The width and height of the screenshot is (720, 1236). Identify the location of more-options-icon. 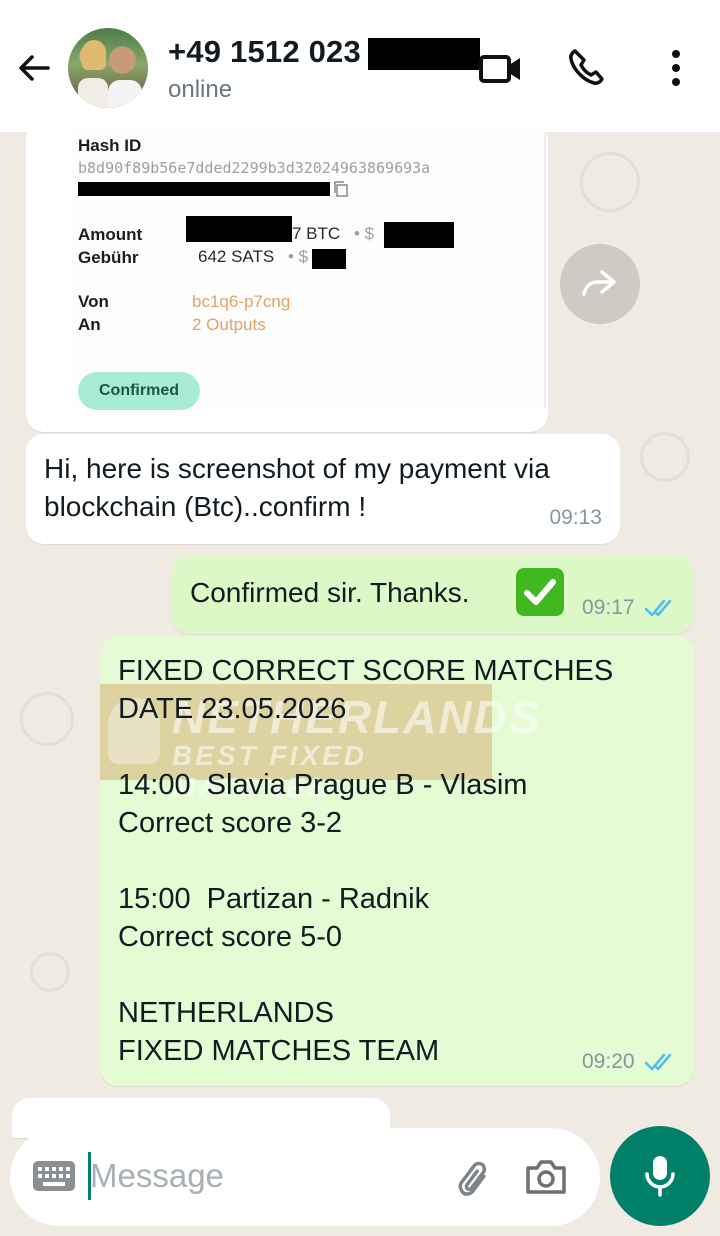
(676, 68).